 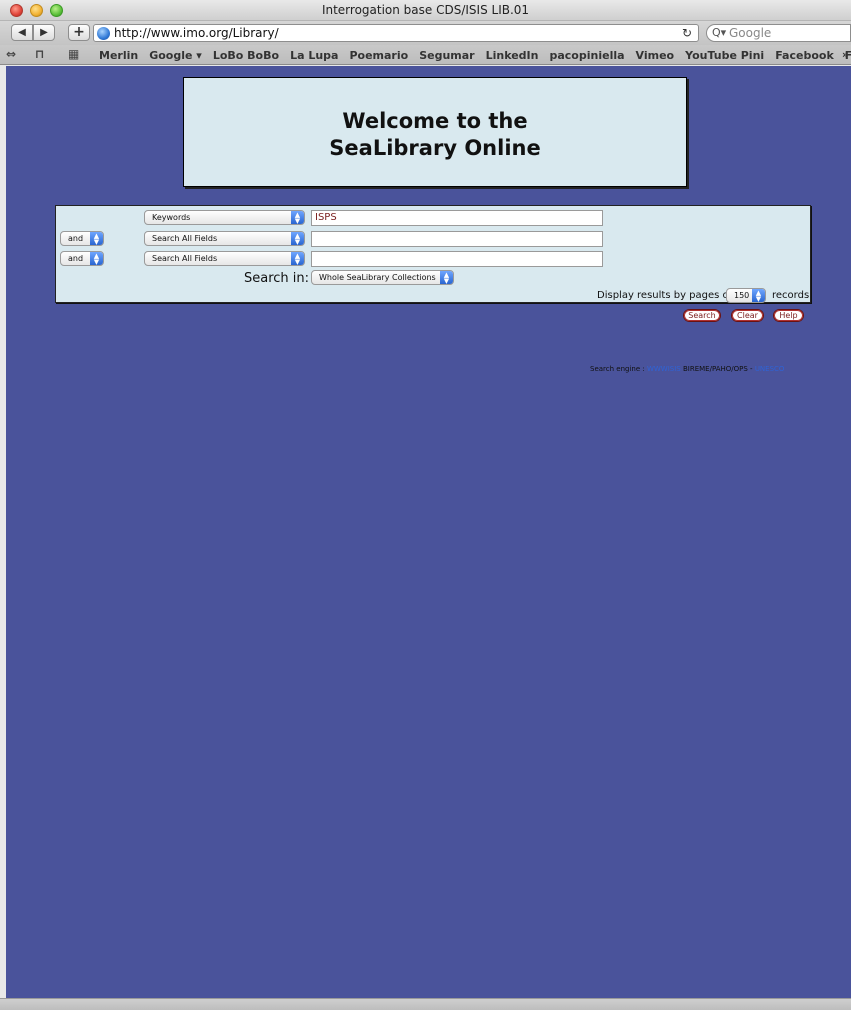 I want to click on url-text: http://www.imo.org/Library/, so click(x=196, y=33).